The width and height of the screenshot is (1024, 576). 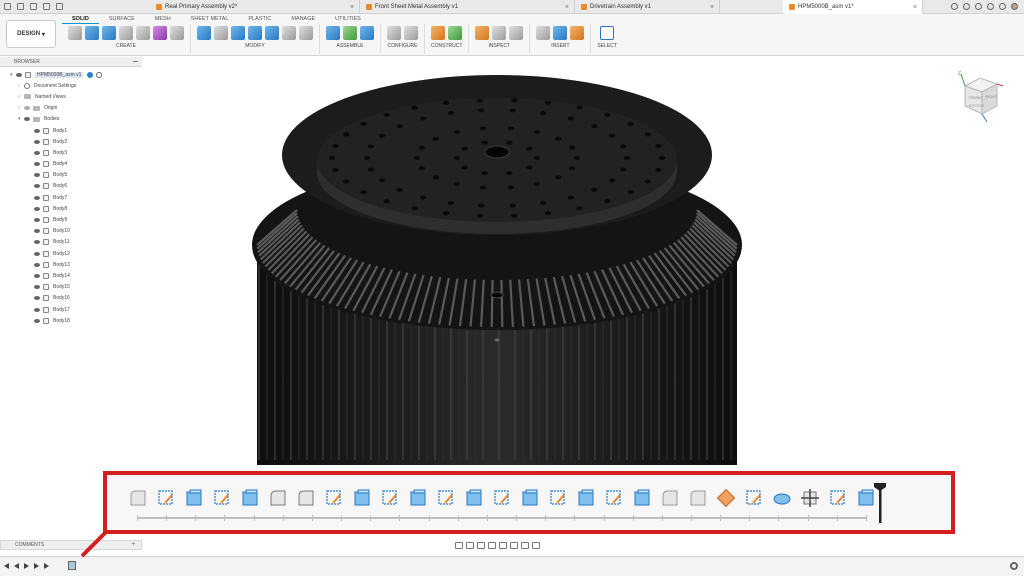 I want to click on insert-derive-icon, so click(x=543, y=33).